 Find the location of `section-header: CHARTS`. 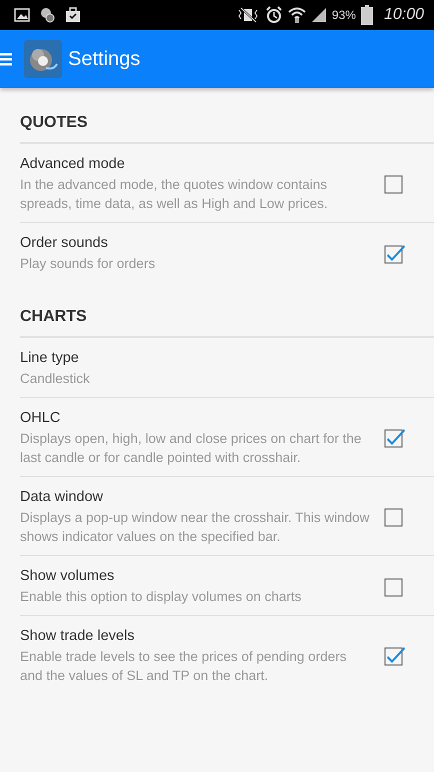

section-header: CHARTS is located at coordinates (227, 318).